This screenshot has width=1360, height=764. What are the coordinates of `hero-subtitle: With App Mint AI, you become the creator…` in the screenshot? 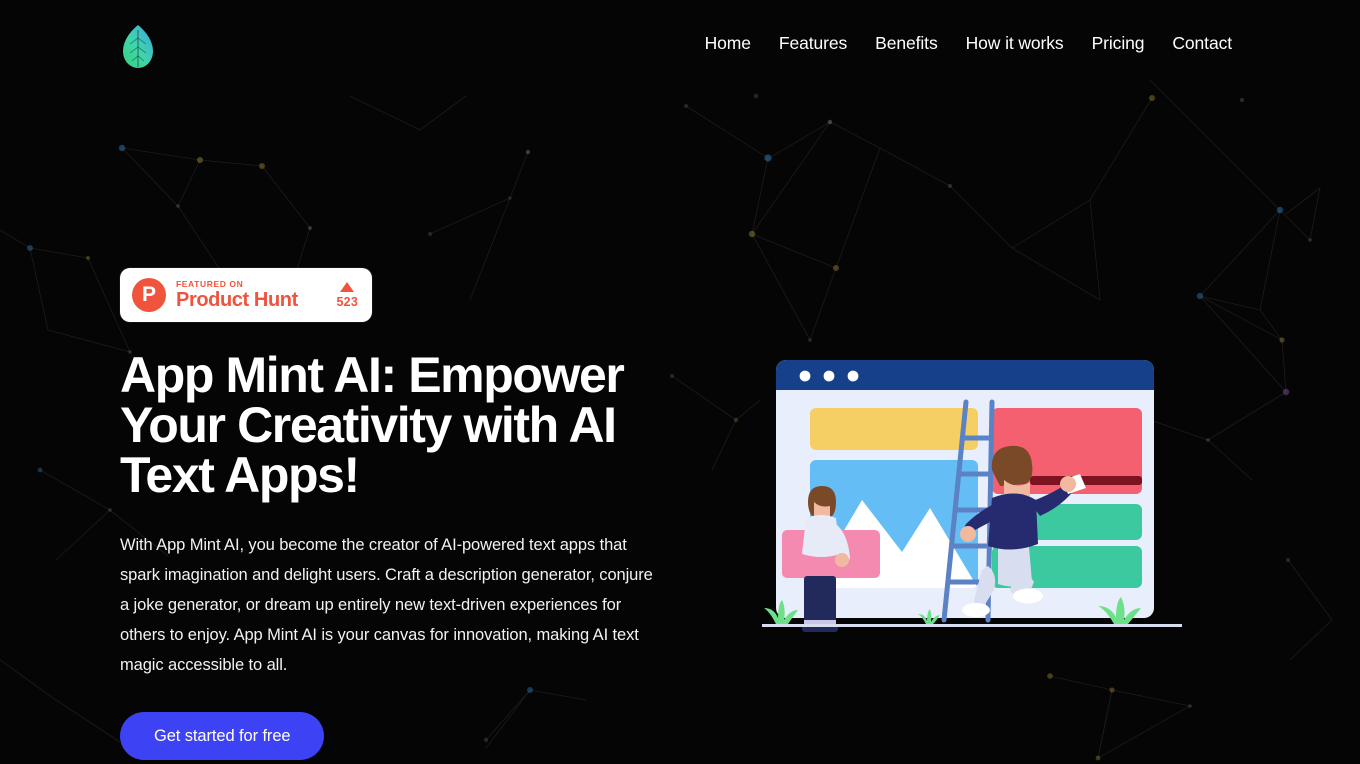 It's located at (386, 605).